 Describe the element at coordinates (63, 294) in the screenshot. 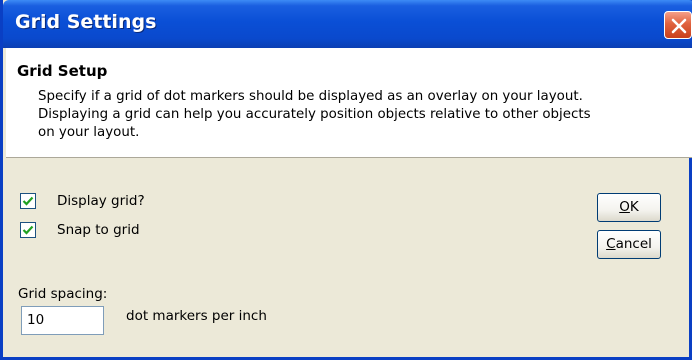

I see `grid-spacing-label: Grid spacing:` at that location.